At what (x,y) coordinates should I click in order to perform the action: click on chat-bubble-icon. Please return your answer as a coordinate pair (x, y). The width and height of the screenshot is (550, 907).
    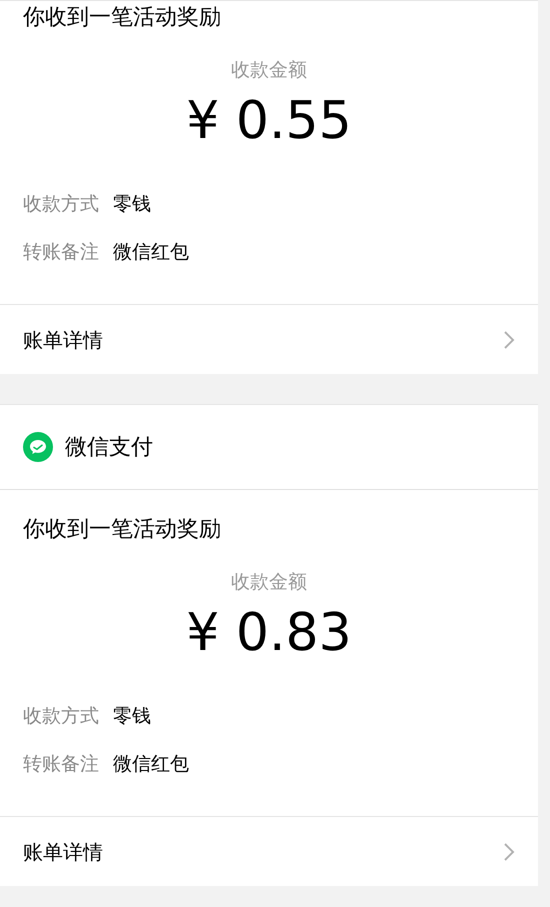
    Looking at the image, I should click on (38, 447).